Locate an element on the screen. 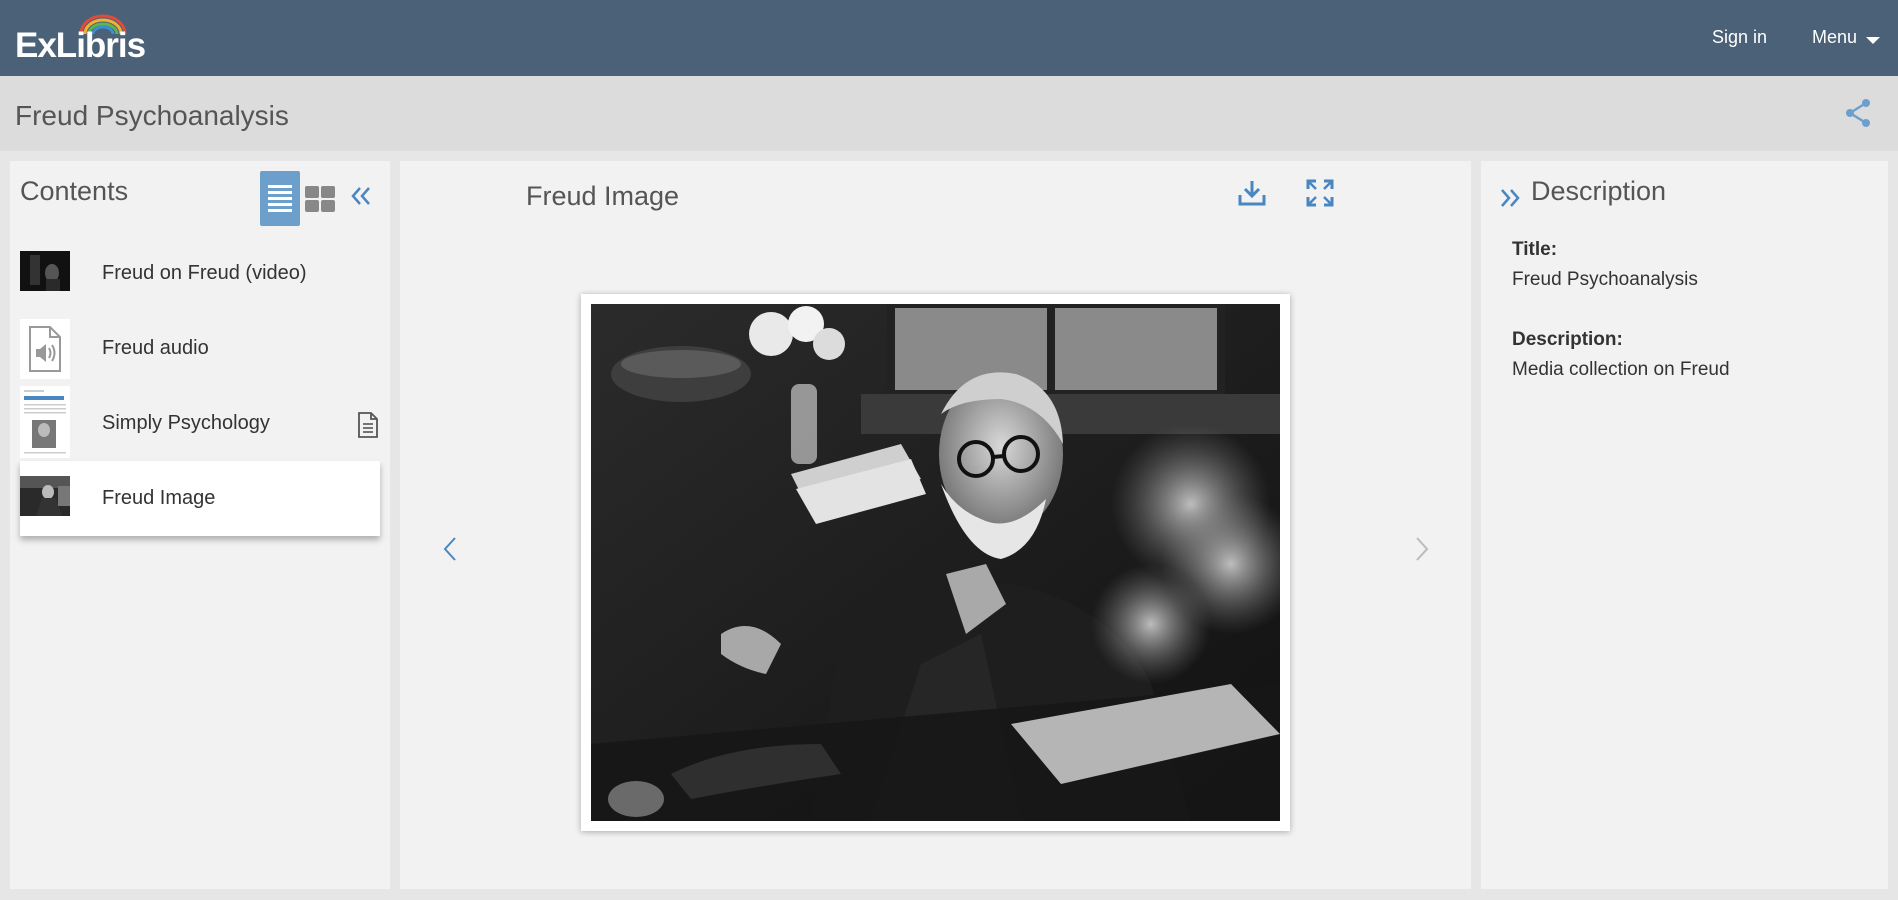 This screenshot has height=900, width=1898. list-item-selected: Freud Image is located at coordinates (200, 498).